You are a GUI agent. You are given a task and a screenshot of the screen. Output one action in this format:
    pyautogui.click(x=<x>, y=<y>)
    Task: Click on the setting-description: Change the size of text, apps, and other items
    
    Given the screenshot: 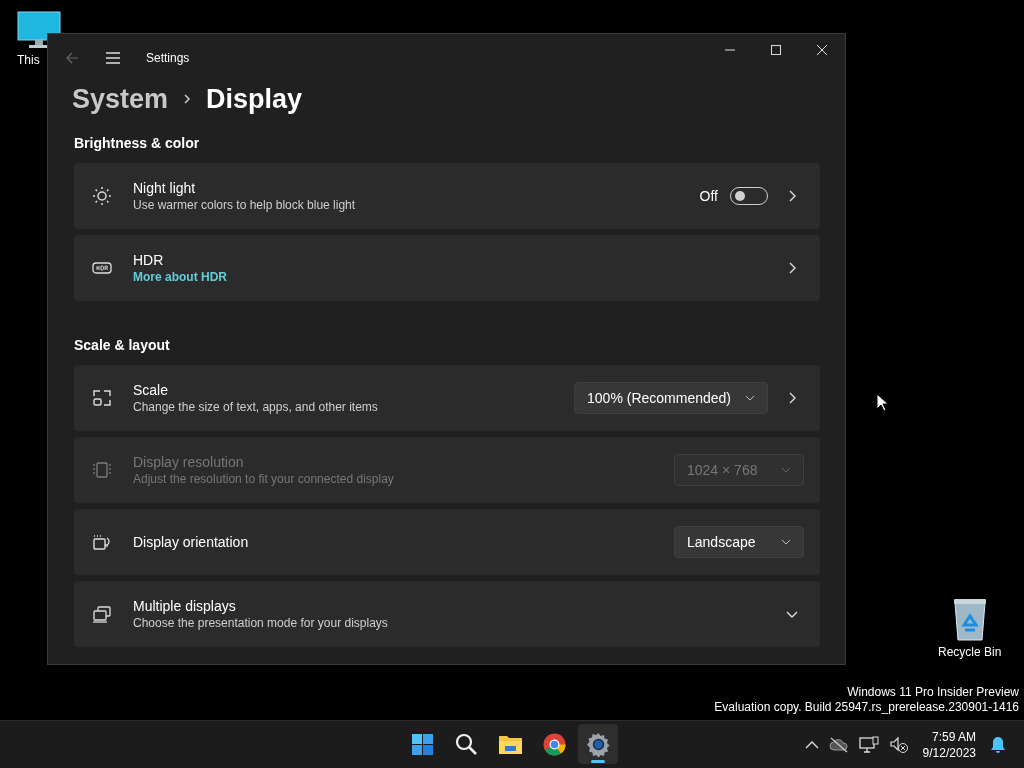 What is the action you would take?
    pyautogui.click(x=256, y=407)
    